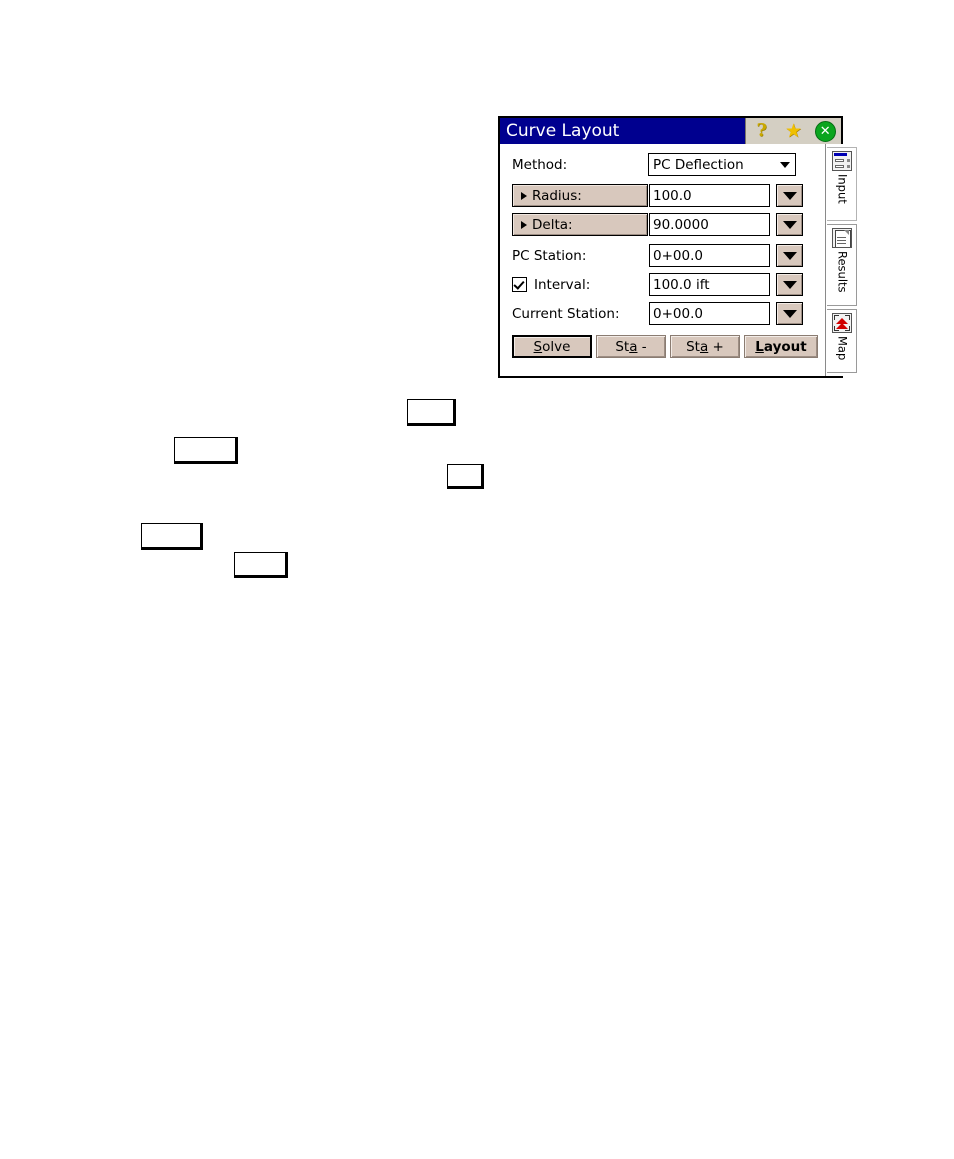  I want to click on interval-input: 100.0 ift, so click(709, 284).